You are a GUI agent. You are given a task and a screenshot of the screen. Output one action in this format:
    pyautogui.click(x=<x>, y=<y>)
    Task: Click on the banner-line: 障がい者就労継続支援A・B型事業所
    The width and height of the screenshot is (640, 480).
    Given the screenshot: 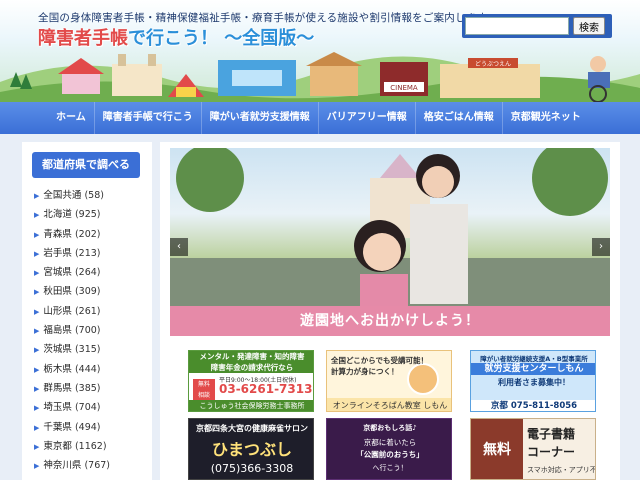 What is the action you would take?
    pyautogui.click(x=534, y=359)
    